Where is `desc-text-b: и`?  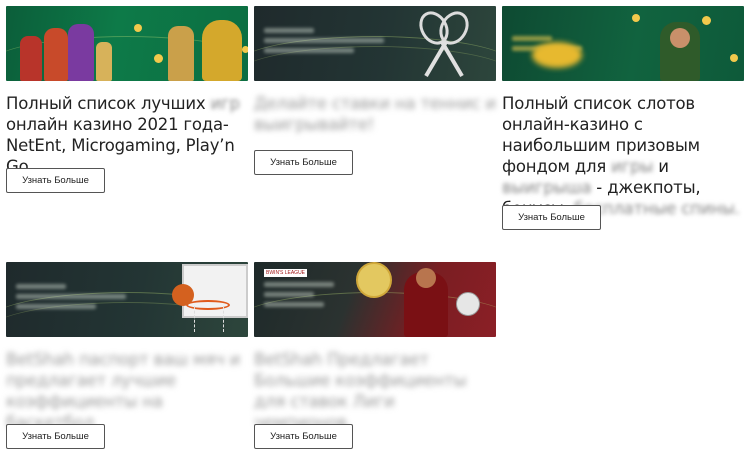 desc-text-b: и is located at coordinates (661, 166).